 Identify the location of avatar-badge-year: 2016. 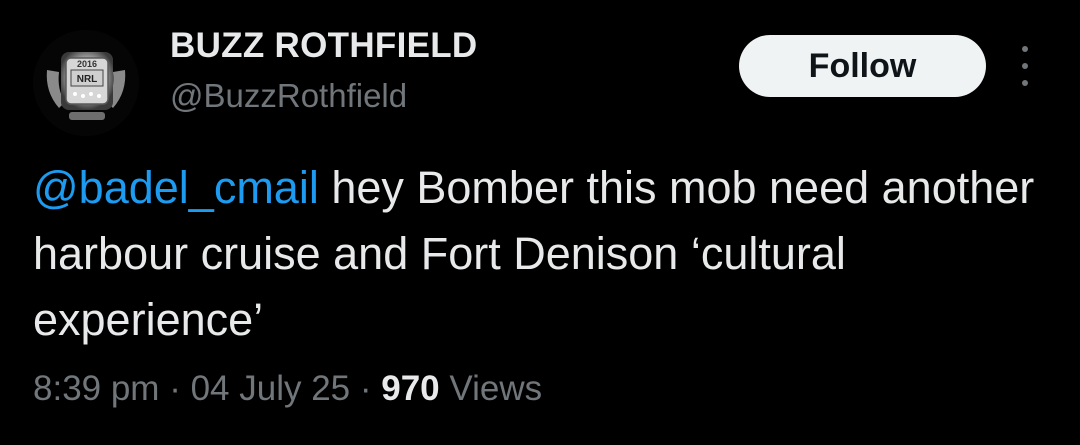
(87, 64).